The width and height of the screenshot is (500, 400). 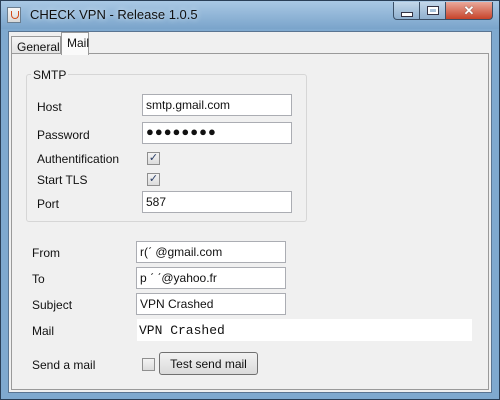 I want to click on close-button: ✕, so click(x=469, y=11).